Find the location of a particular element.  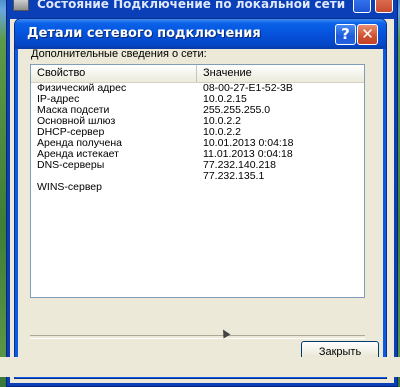

listview-header: Свойство Значение is located at coordinates (197, 74).